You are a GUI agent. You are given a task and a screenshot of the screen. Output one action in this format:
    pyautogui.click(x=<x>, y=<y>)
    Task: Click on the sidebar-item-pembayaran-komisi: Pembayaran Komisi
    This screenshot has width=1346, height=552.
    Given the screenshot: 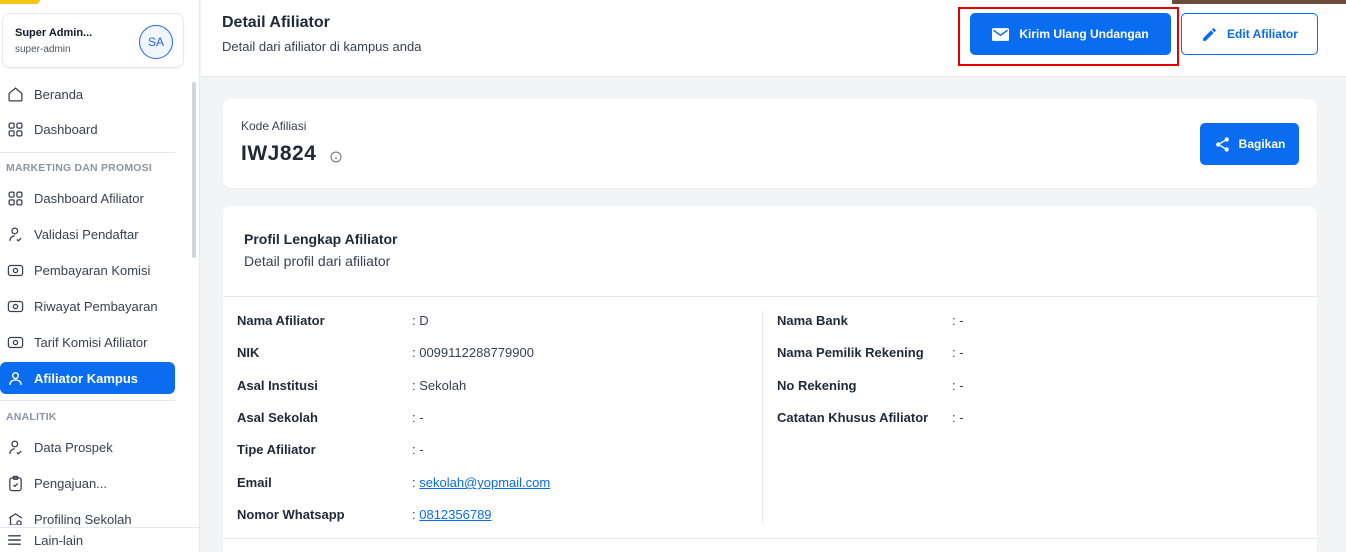 What is the action you would take?
    pyautogui.click(x=87, y=270)
    